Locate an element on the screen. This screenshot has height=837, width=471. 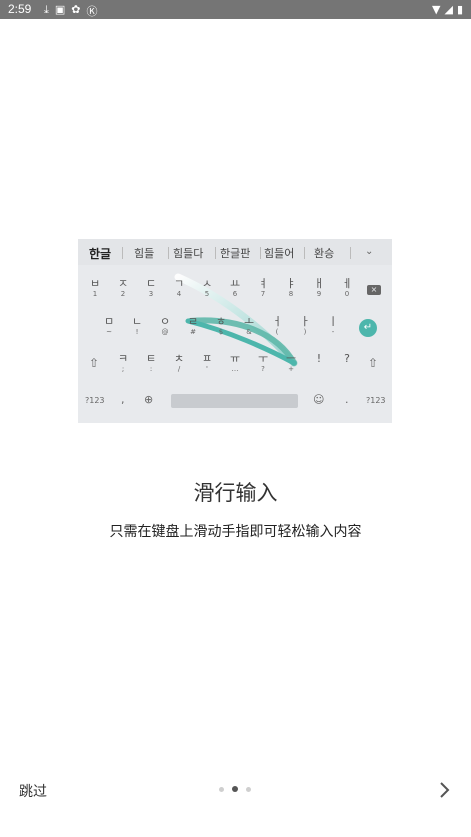
keyboard-key: ㄷ3 is located at coordinates (151, 288).